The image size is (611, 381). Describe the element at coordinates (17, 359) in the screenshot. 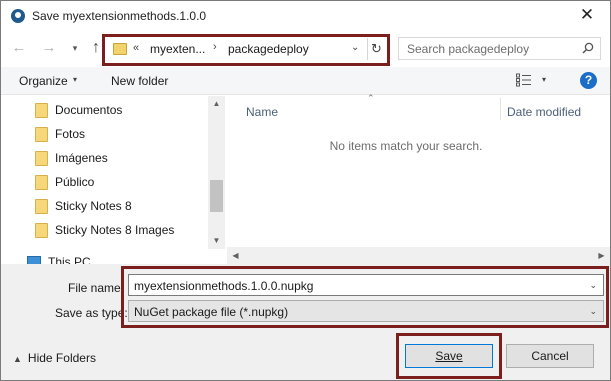

I see `chevron-up-icon: ▲` at that location.